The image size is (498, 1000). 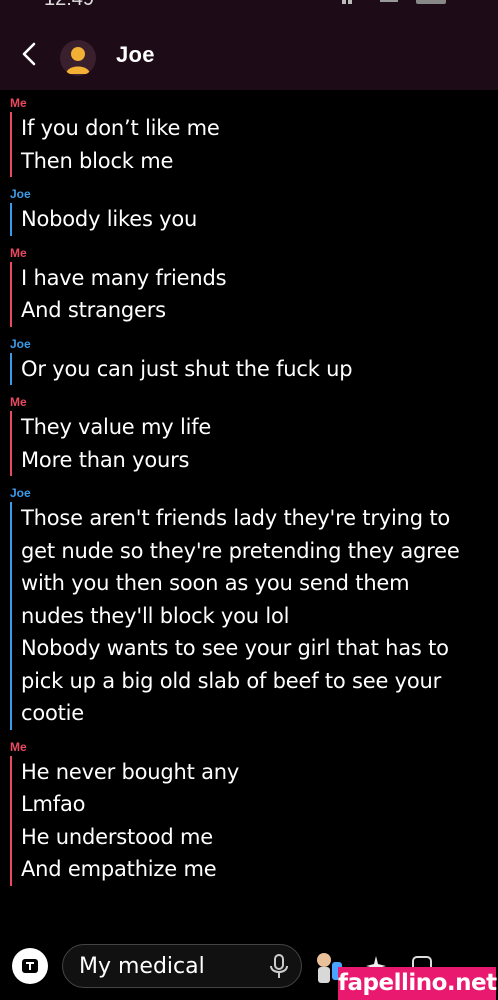 What do you see at coordinates (120, 128) in the screenshot?
I see `message-line: If you don’t like me` at bounding box center [120, 128].